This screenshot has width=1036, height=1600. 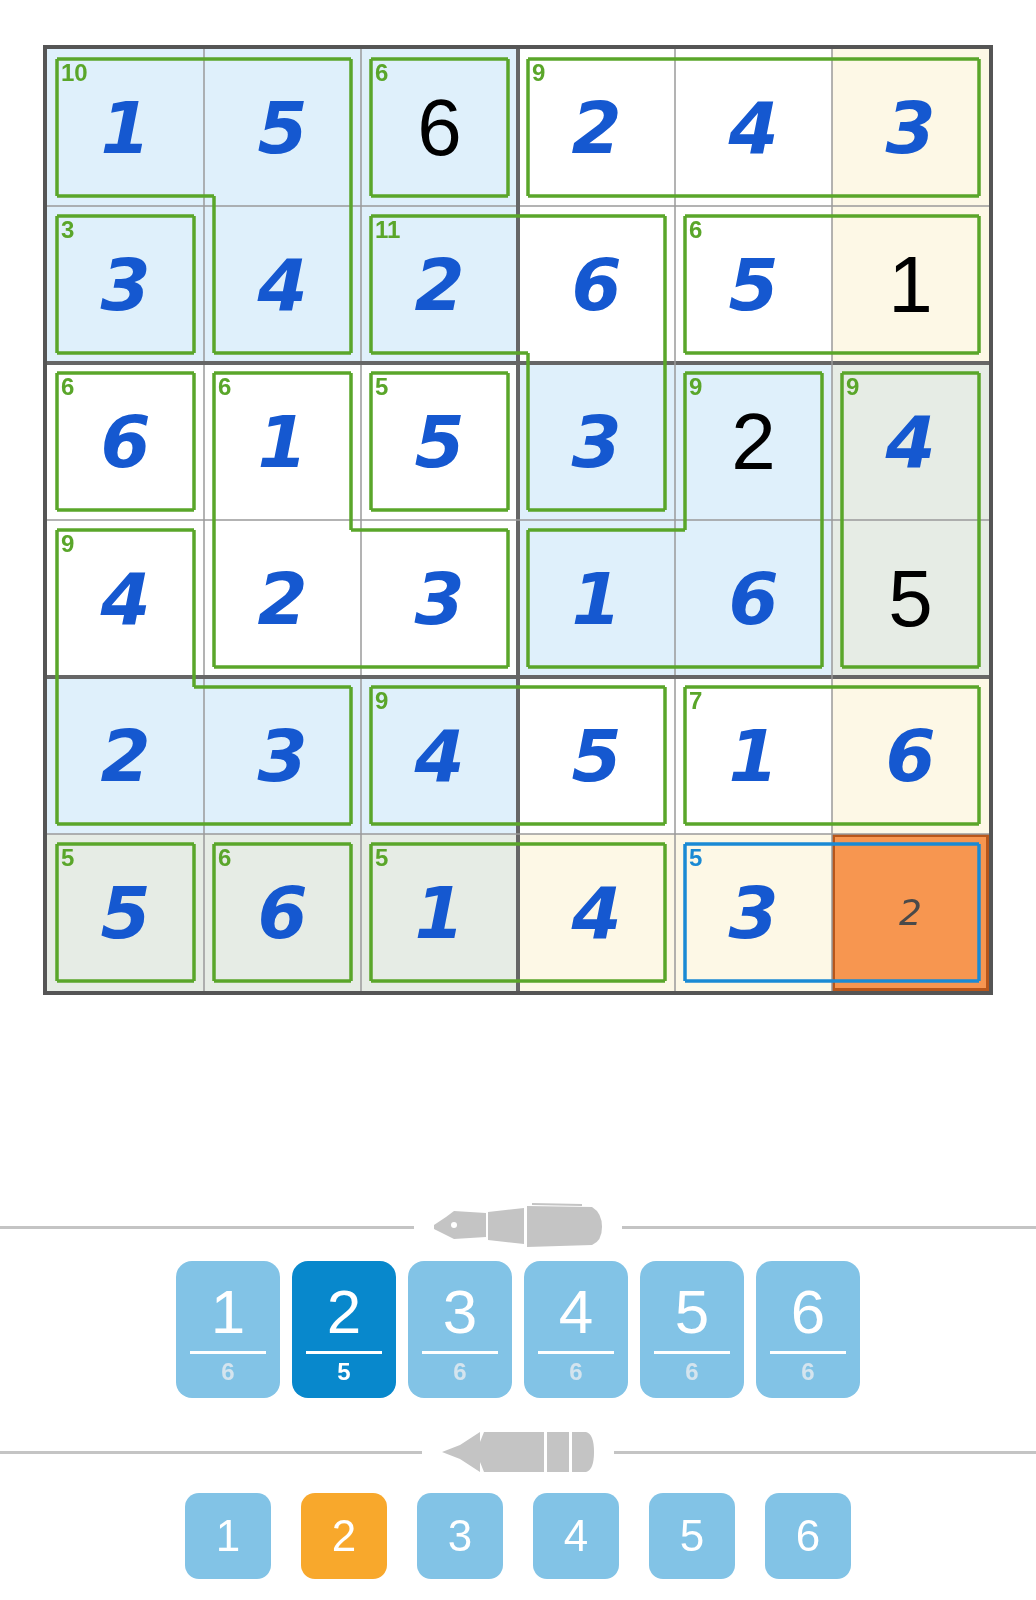 I want to click on cage-sum: 10, so click(x=74, y=73).